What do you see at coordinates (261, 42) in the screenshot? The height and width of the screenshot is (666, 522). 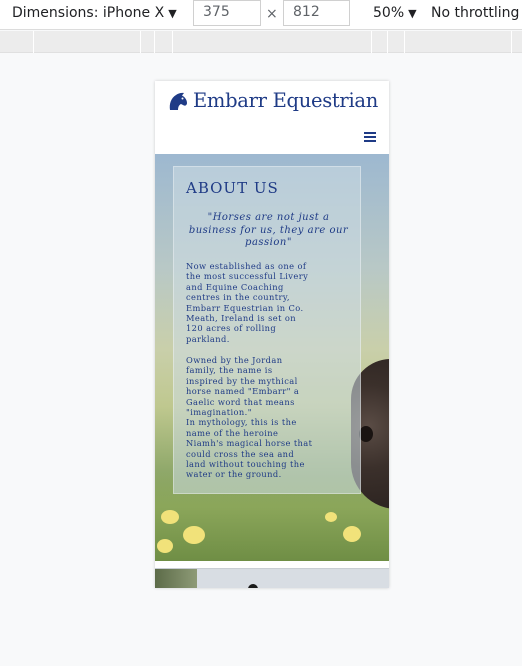 I see `media-query-bar` at bounding box center [261, 42].